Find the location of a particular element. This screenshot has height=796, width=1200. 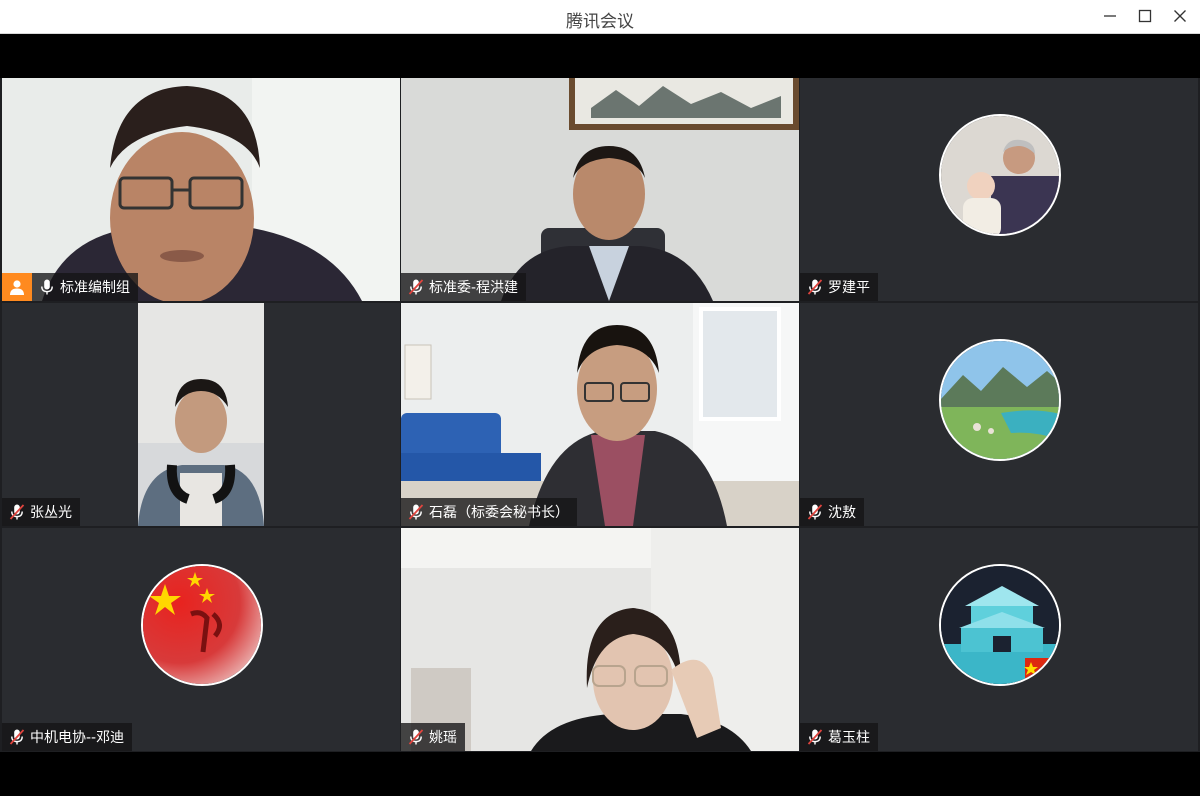

name-chip: 标准委-程洪建 is located at coordinates (464, 287).